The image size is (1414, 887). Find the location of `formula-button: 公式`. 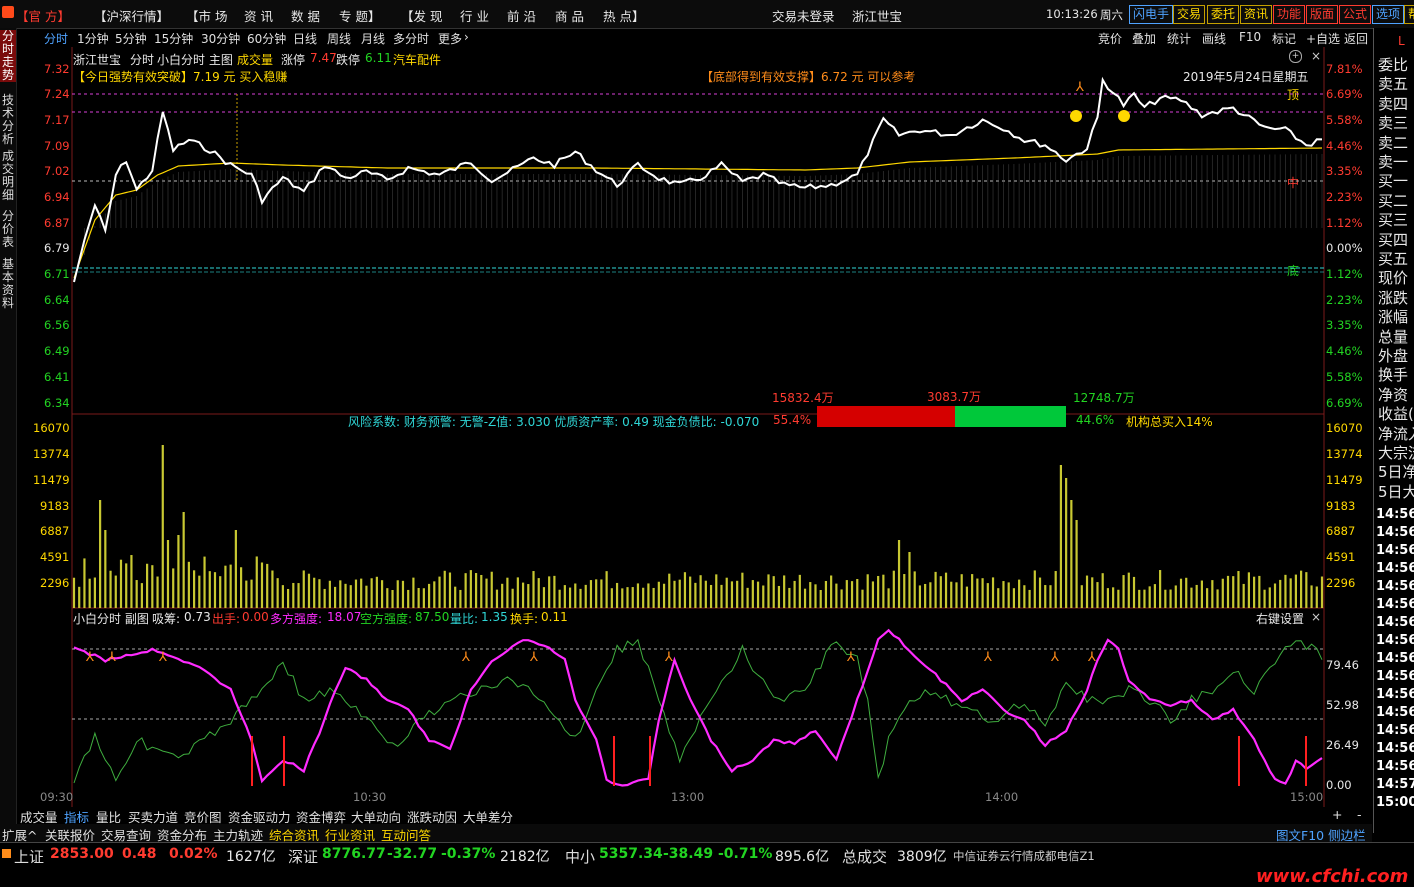

formula-button: 公式 is located at coordinates (1355, 14).